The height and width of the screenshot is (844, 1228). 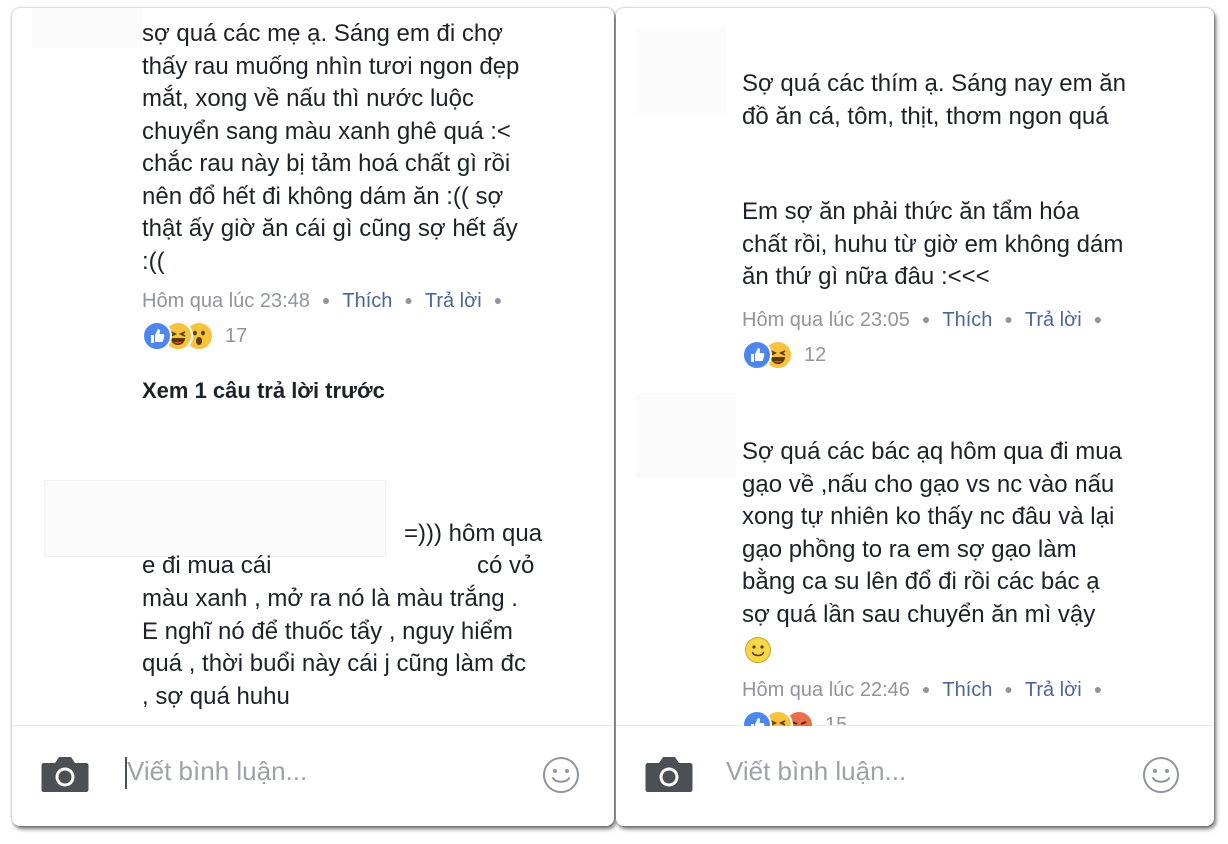 What do you see at coordinates (815, 354) in the screenshot?
I see `reaction-count: 12` at bounding box center [815, 354].